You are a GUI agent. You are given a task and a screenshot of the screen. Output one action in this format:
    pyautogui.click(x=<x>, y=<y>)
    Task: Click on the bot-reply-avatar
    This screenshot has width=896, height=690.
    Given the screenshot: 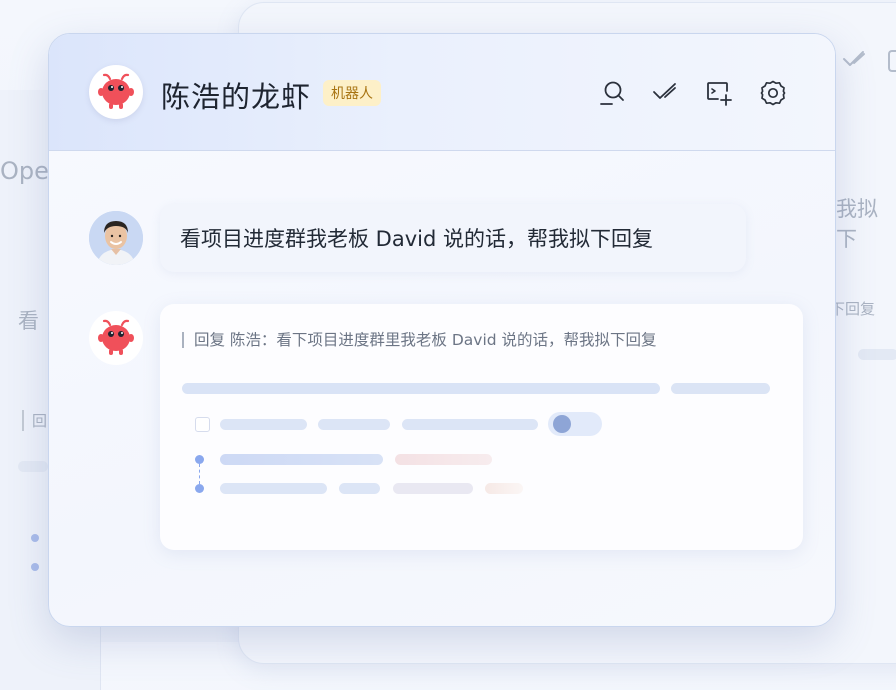 What is the action you would take?
    pyautogui.click(x=116, y=338)
    